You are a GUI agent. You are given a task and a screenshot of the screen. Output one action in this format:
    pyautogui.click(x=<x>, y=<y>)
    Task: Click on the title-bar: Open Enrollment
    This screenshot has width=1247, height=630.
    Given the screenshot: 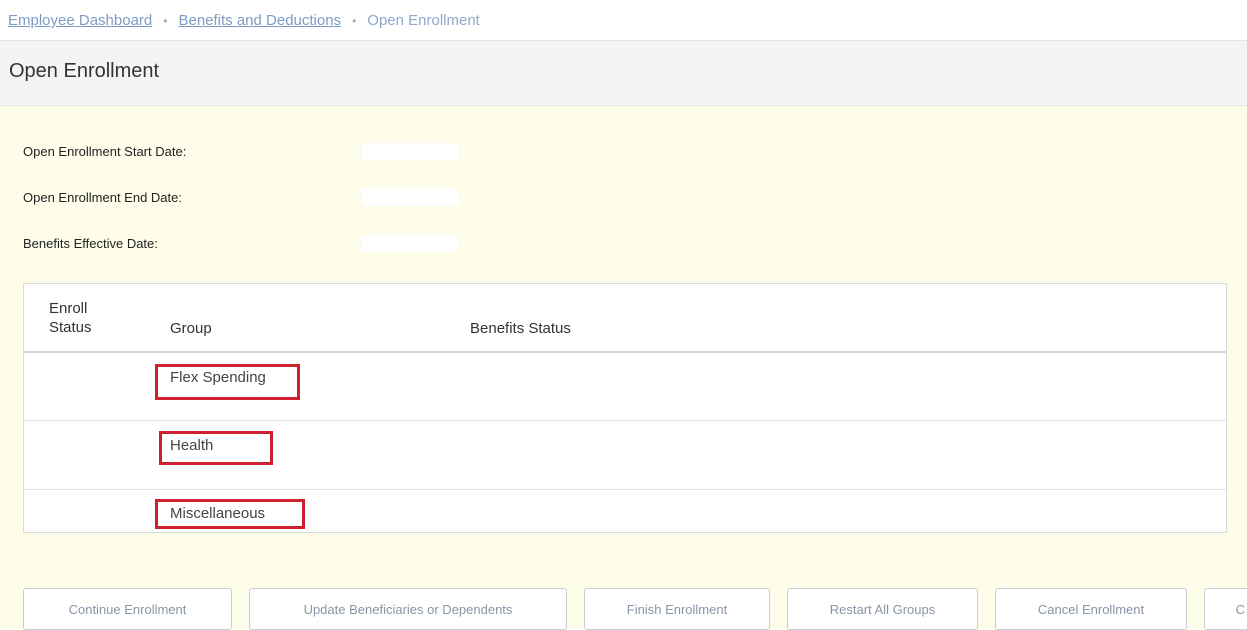 What is the action you would take?
    pyautogui.click(x=623, y=73)
    